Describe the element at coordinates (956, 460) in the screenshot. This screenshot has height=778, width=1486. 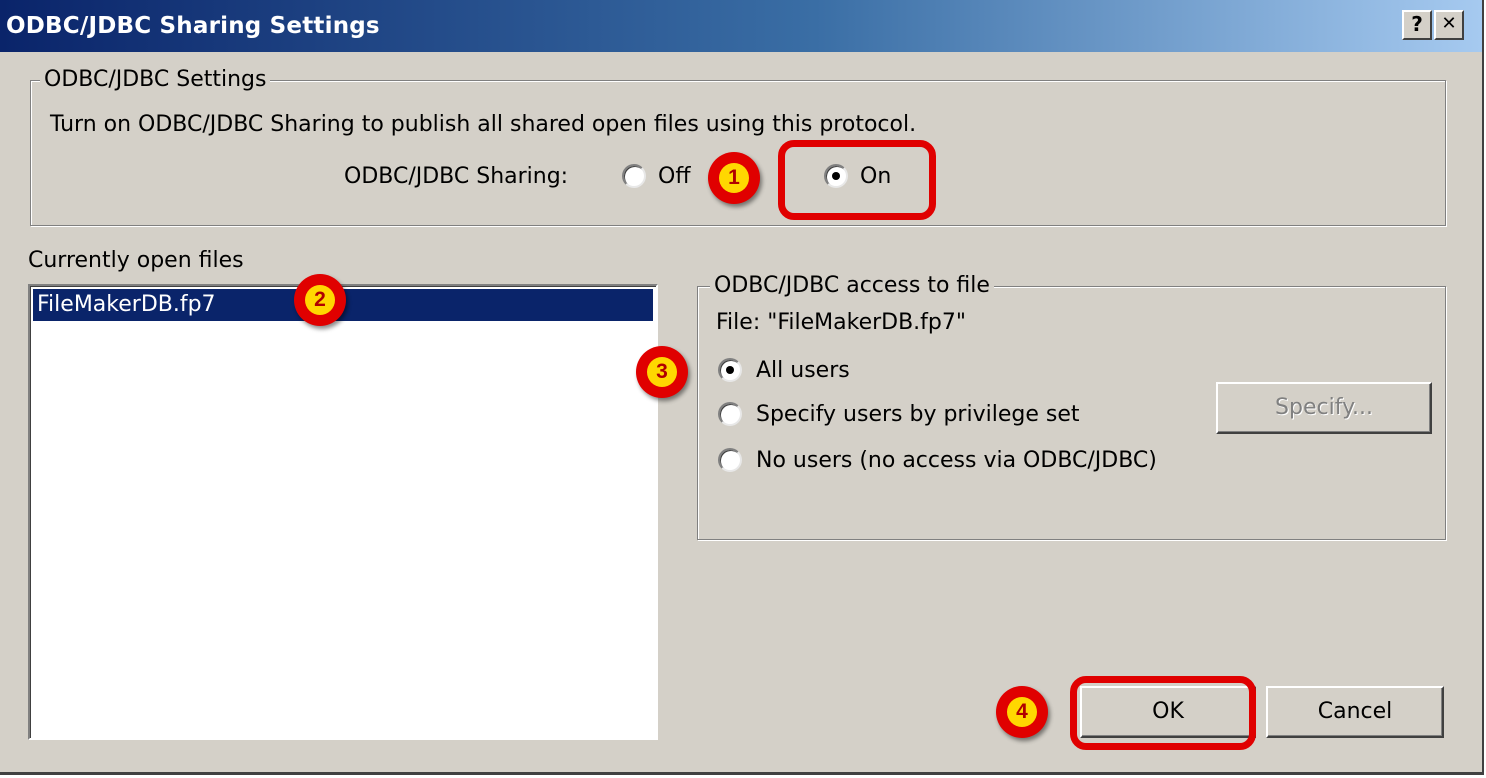
I see `radio-no-users-label: No users (no access via ODBC/JDBC)` at that location.